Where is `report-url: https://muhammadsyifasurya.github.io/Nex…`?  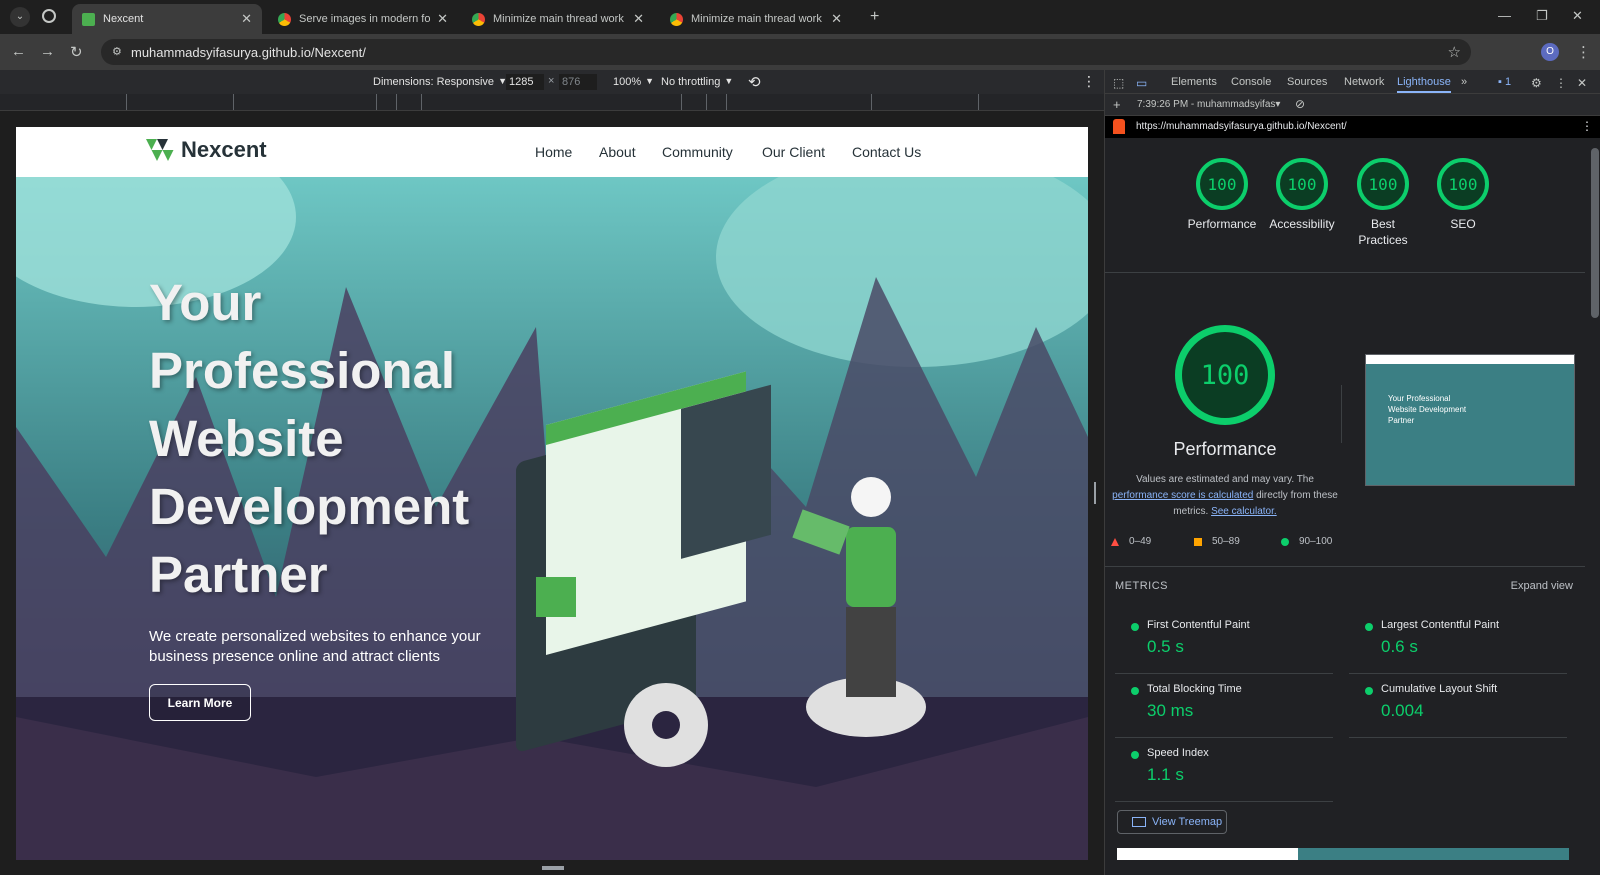 report-url: https://muhammadsyifasurya.github.io/Nex… is located at coordinates (1241, 126).